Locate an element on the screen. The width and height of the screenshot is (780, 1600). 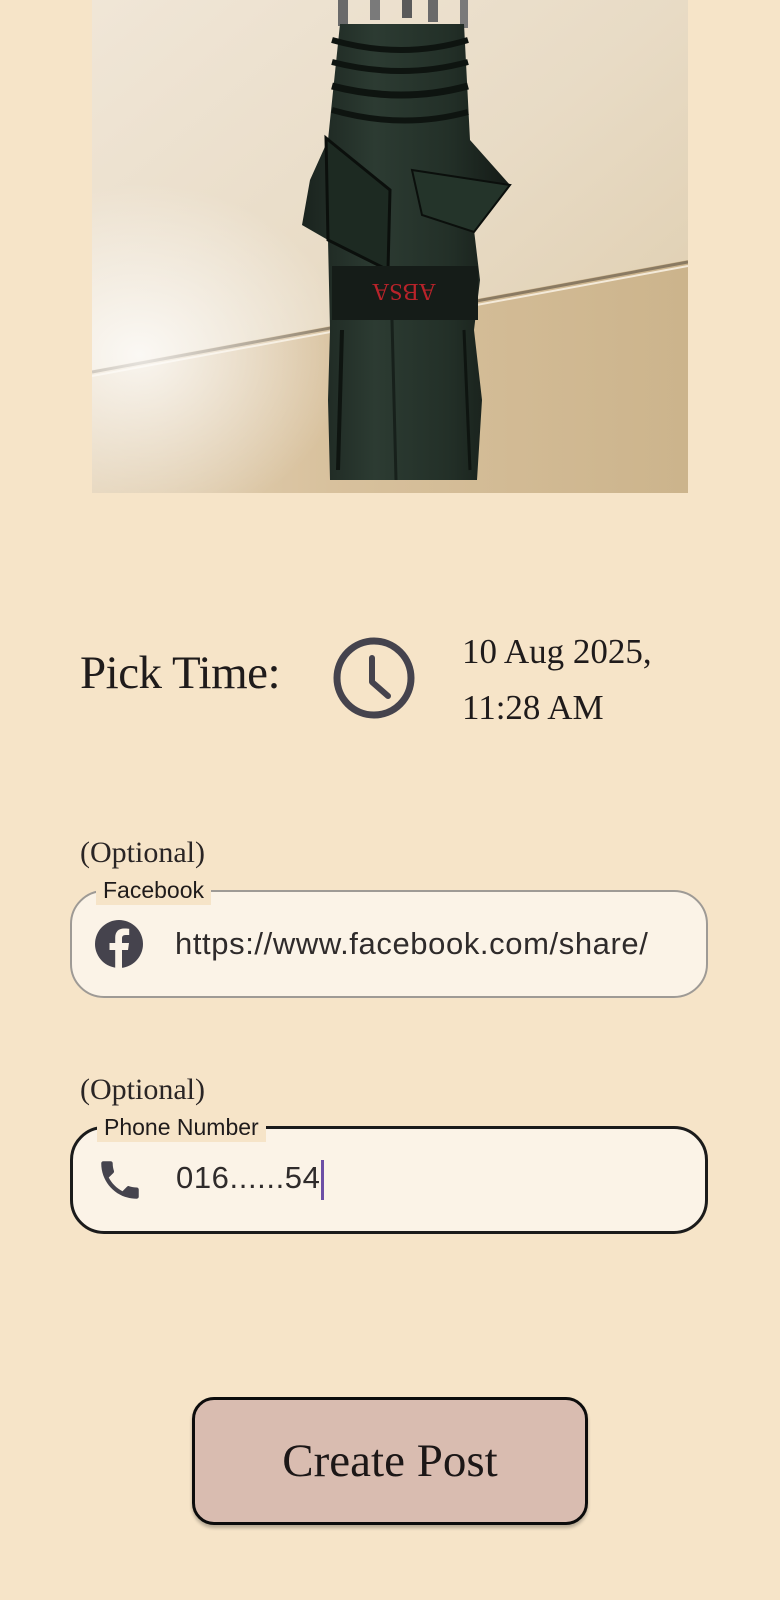
facebook-icon is located at coordinates (119, 944).